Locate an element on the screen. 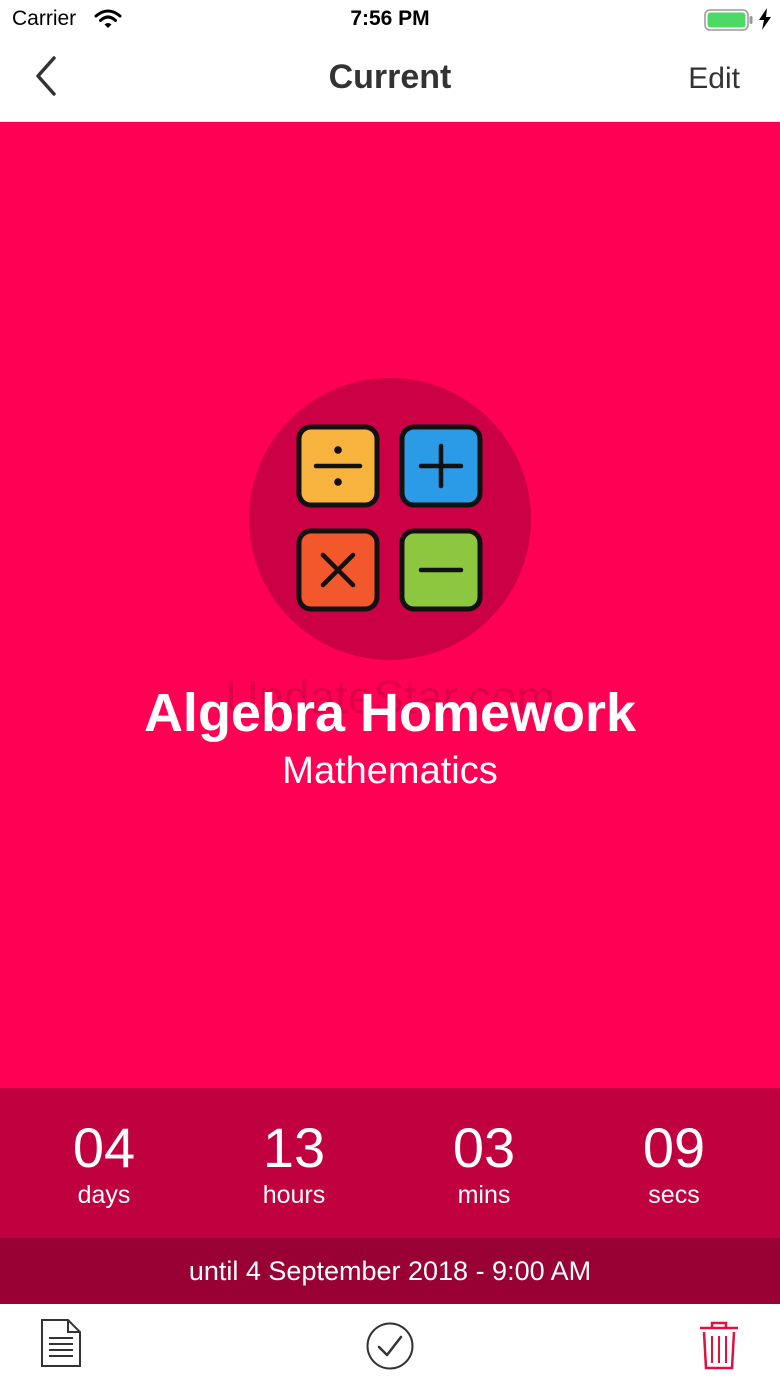 This screenshot has height=1387, width=780. countdown-days: 04 days is located at coordinates (104, 1163).